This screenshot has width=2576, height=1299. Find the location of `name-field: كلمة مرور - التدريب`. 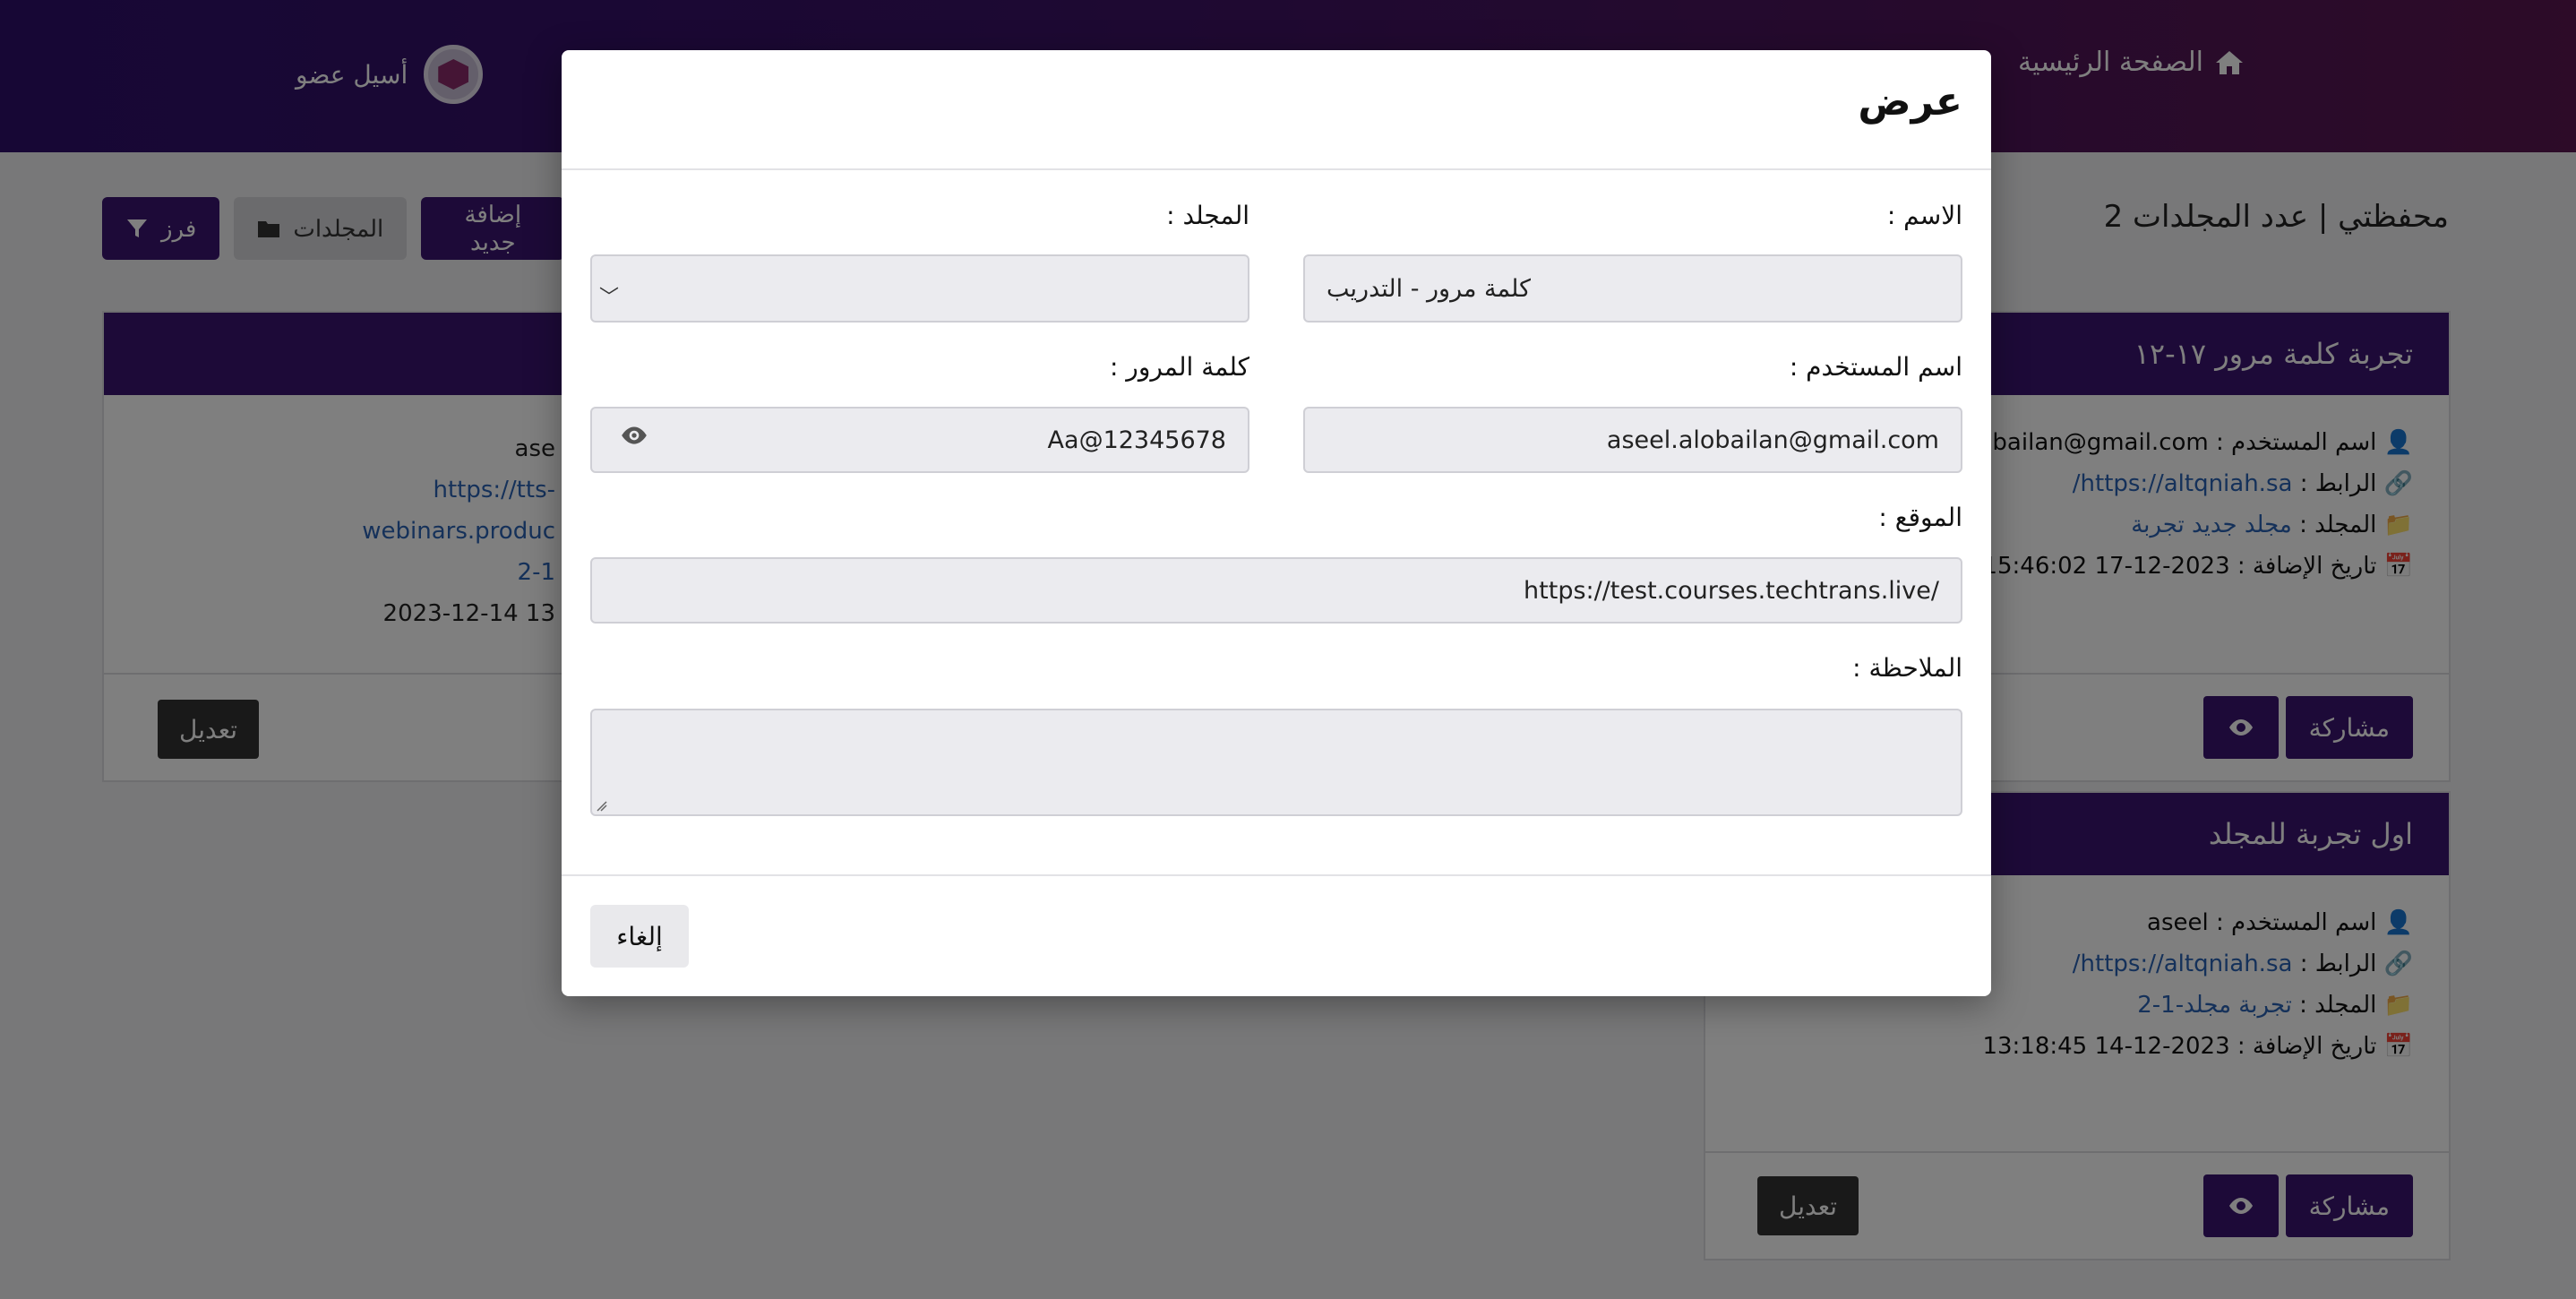

name-field: كلمة مرور - التدريب is located at coordinates (1632, 289).